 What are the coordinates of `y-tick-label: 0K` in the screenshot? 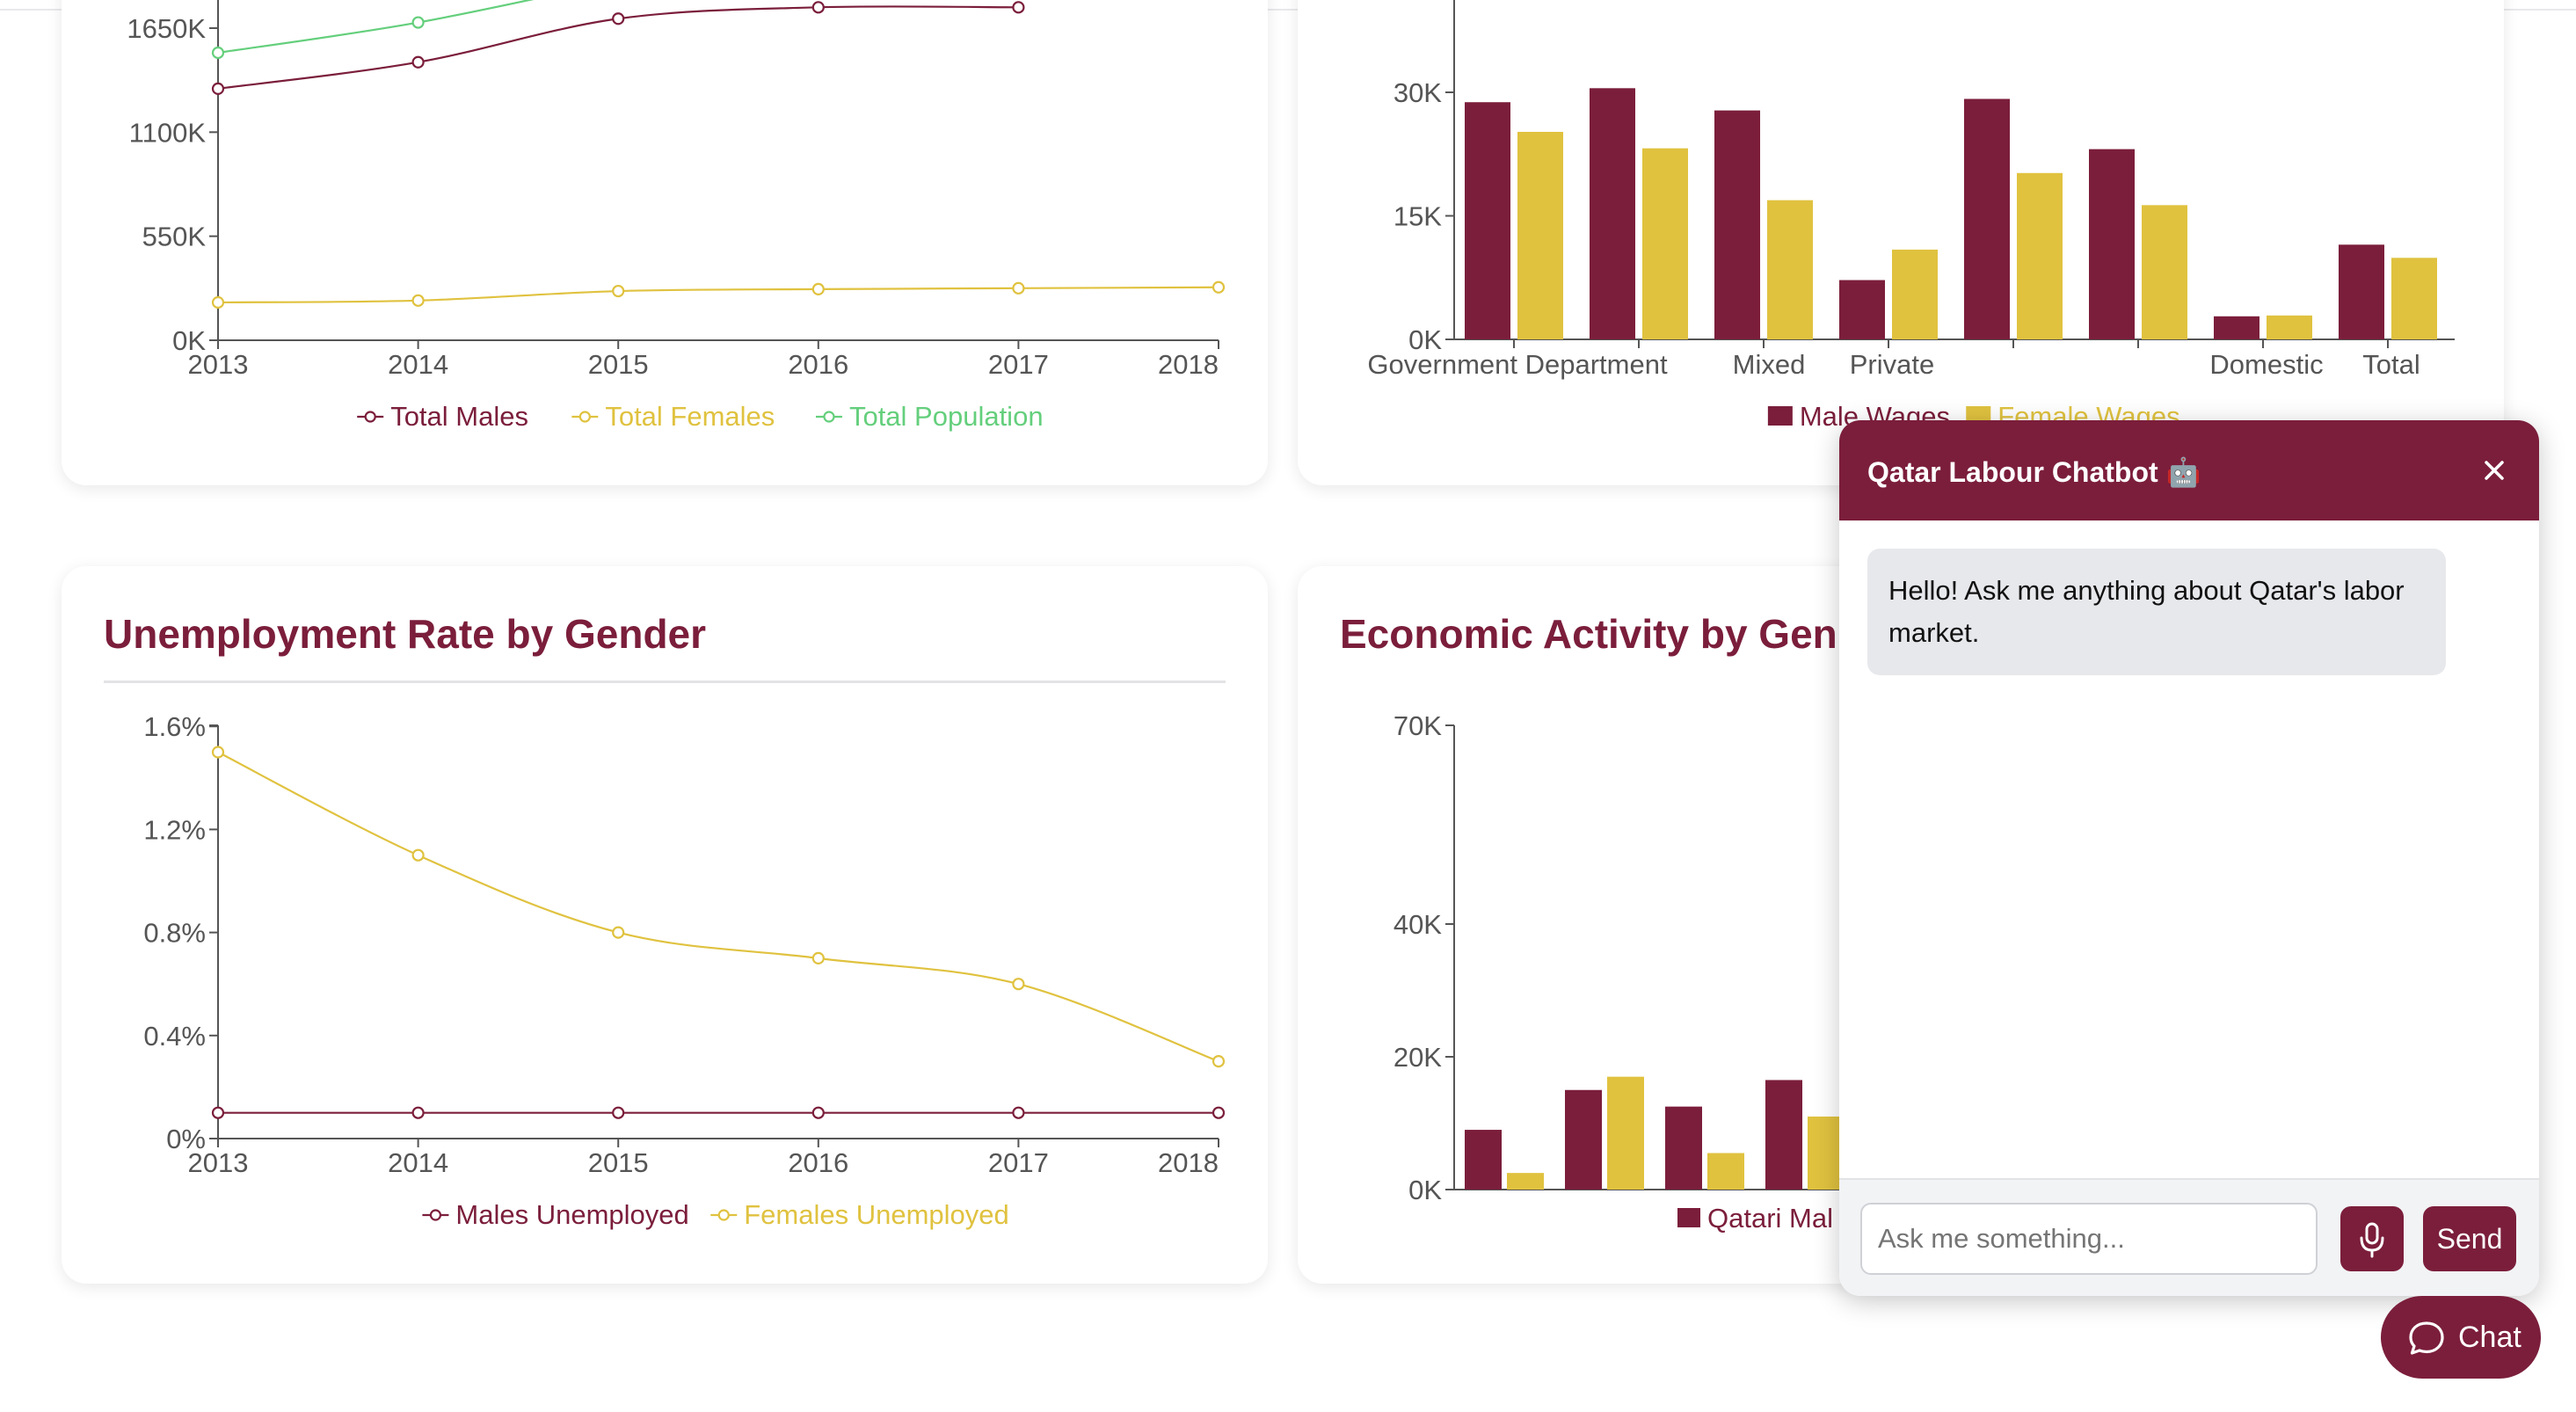 It's located at (1425, 1190).